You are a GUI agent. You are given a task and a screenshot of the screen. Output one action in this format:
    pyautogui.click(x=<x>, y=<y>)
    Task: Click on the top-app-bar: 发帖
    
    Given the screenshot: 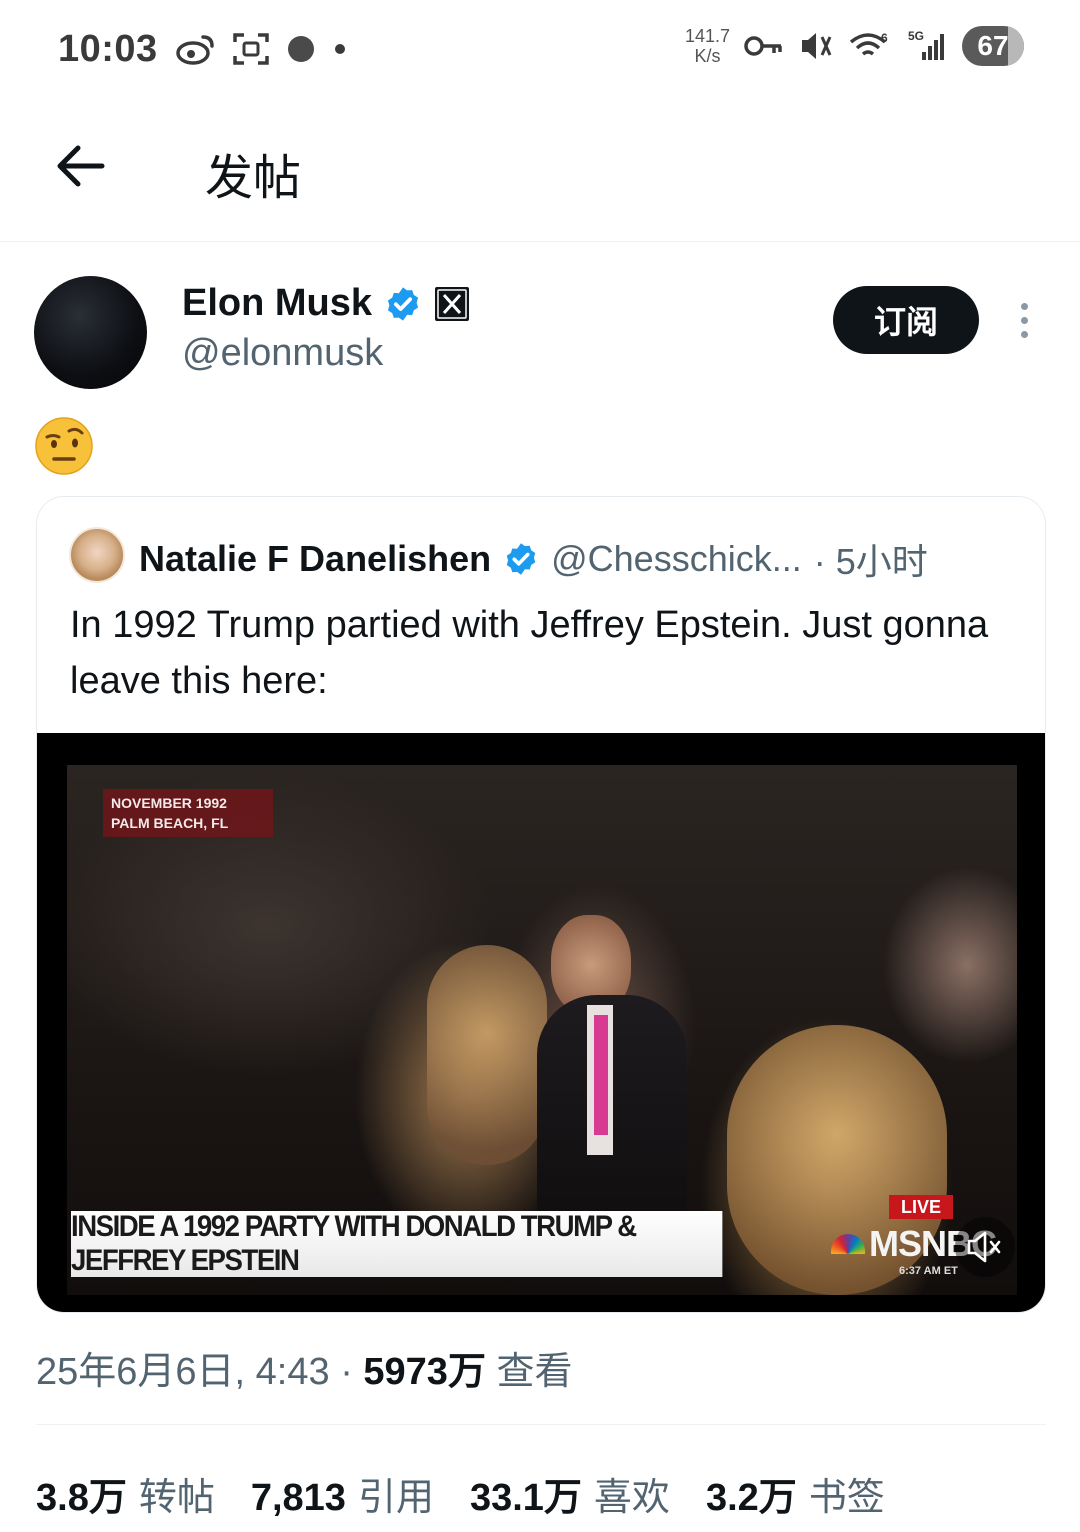 What is the action you would take?
    pyautogui.click(x=540, y=171)
    